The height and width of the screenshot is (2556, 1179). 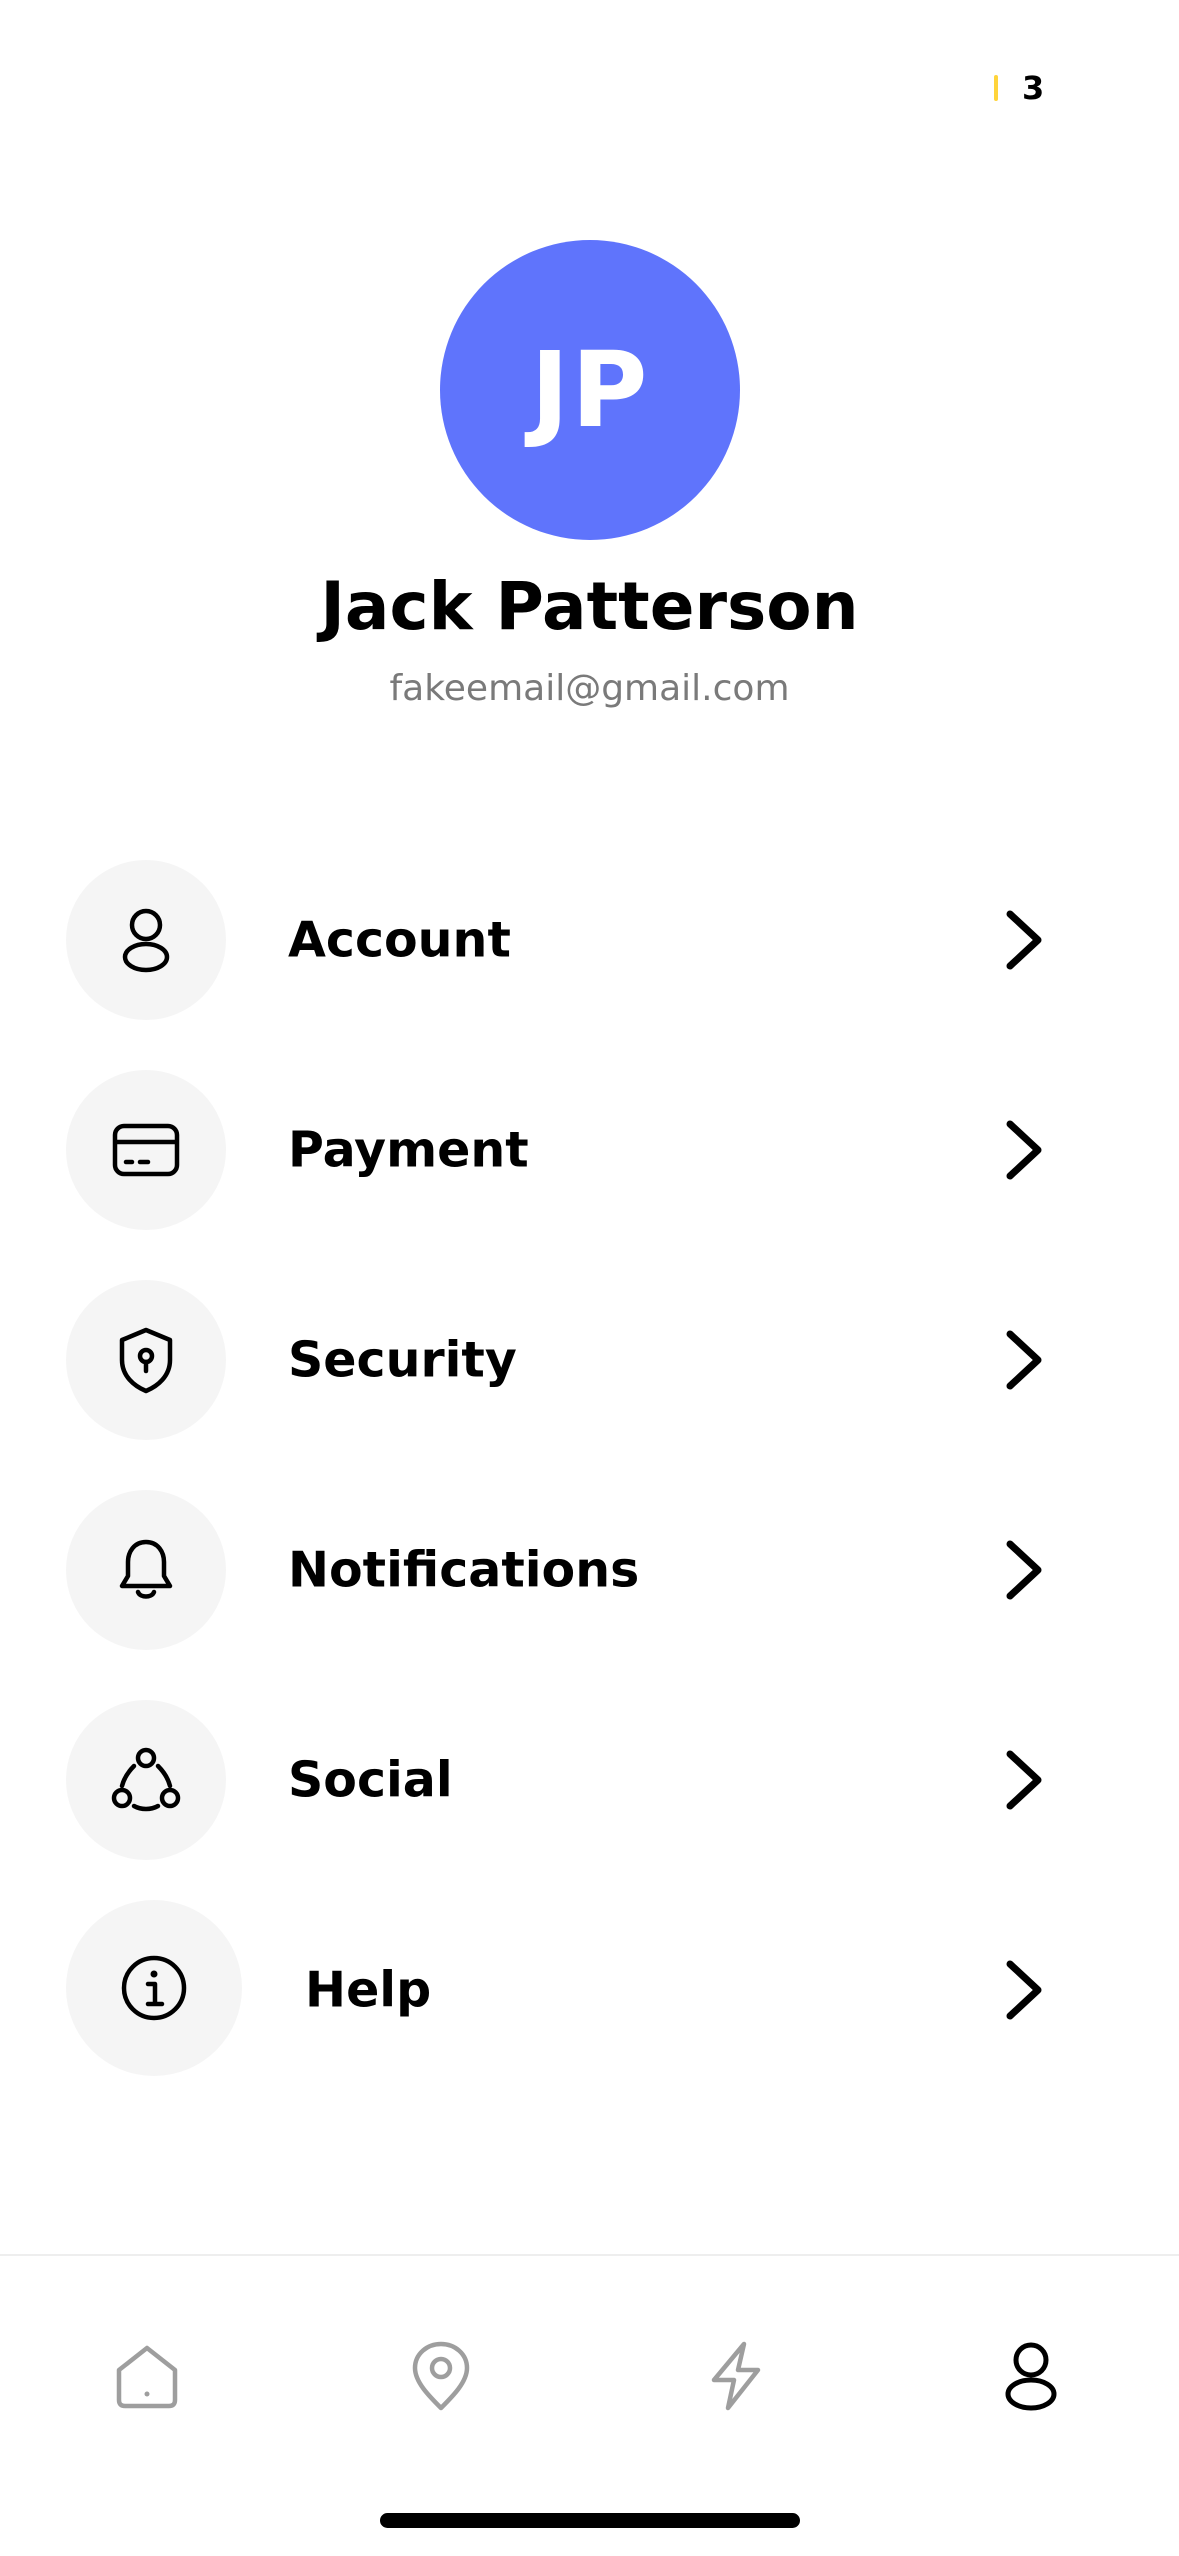 What do you see at coordinates (399, 940) in the screenshot?
I see `menu-label-account: Account` at bounding box center [399, 940].